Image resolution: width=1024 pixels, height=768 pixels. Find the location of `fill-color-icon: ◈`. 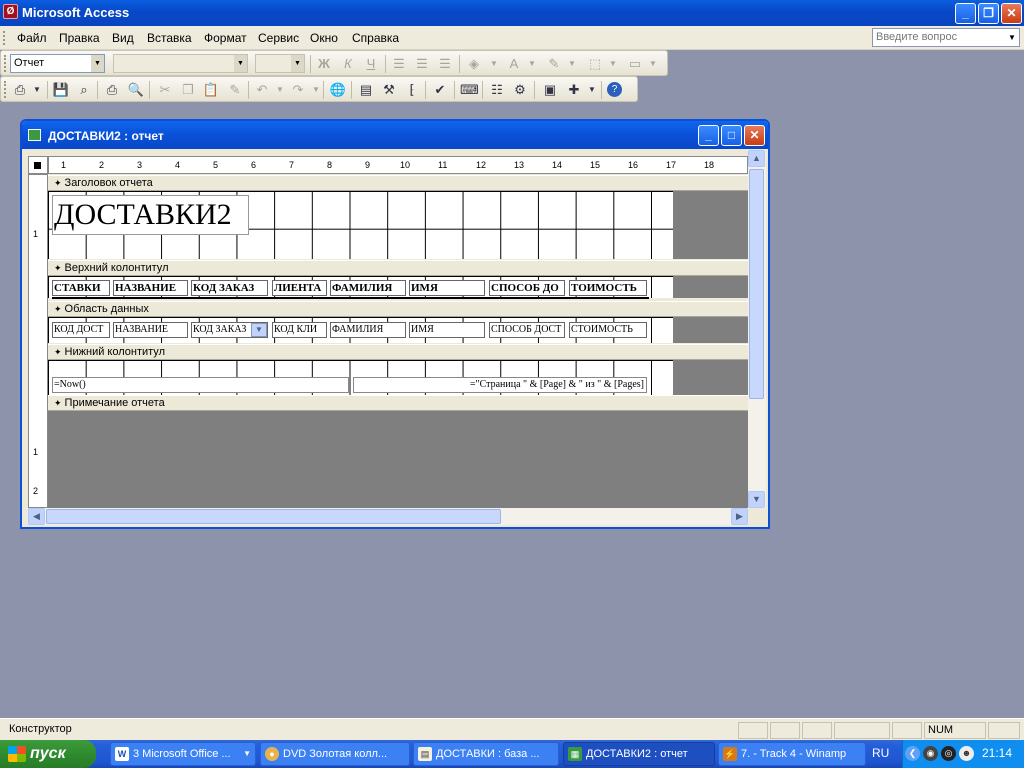

fill-color-icon: ◈ is located at coordinates (474, 64).